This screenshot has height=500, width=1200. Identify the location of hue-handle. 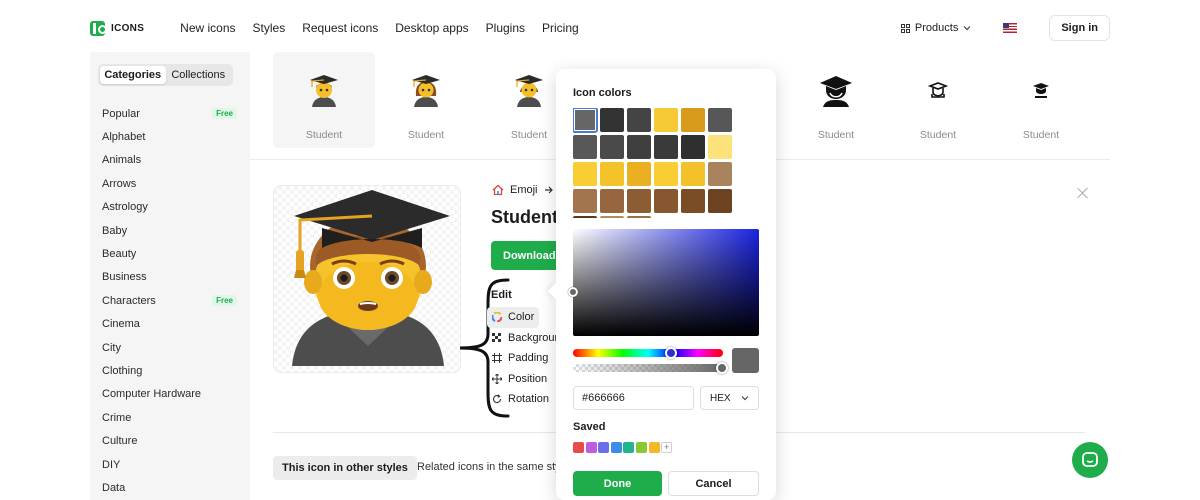
(671, 353).